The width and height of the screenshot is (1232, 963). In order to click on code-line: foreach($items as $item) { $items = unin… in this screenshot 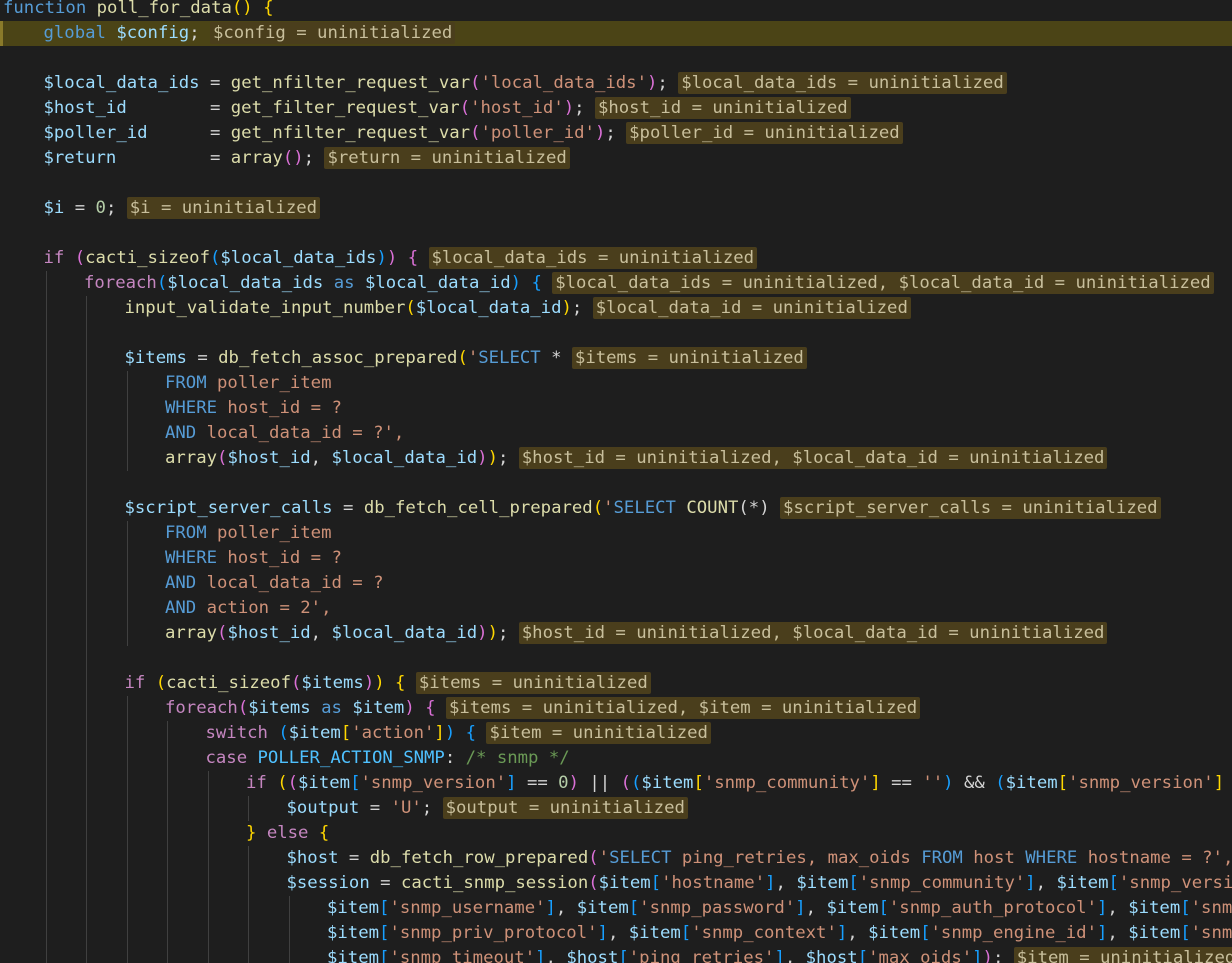, I will do `click(616, 708)`.